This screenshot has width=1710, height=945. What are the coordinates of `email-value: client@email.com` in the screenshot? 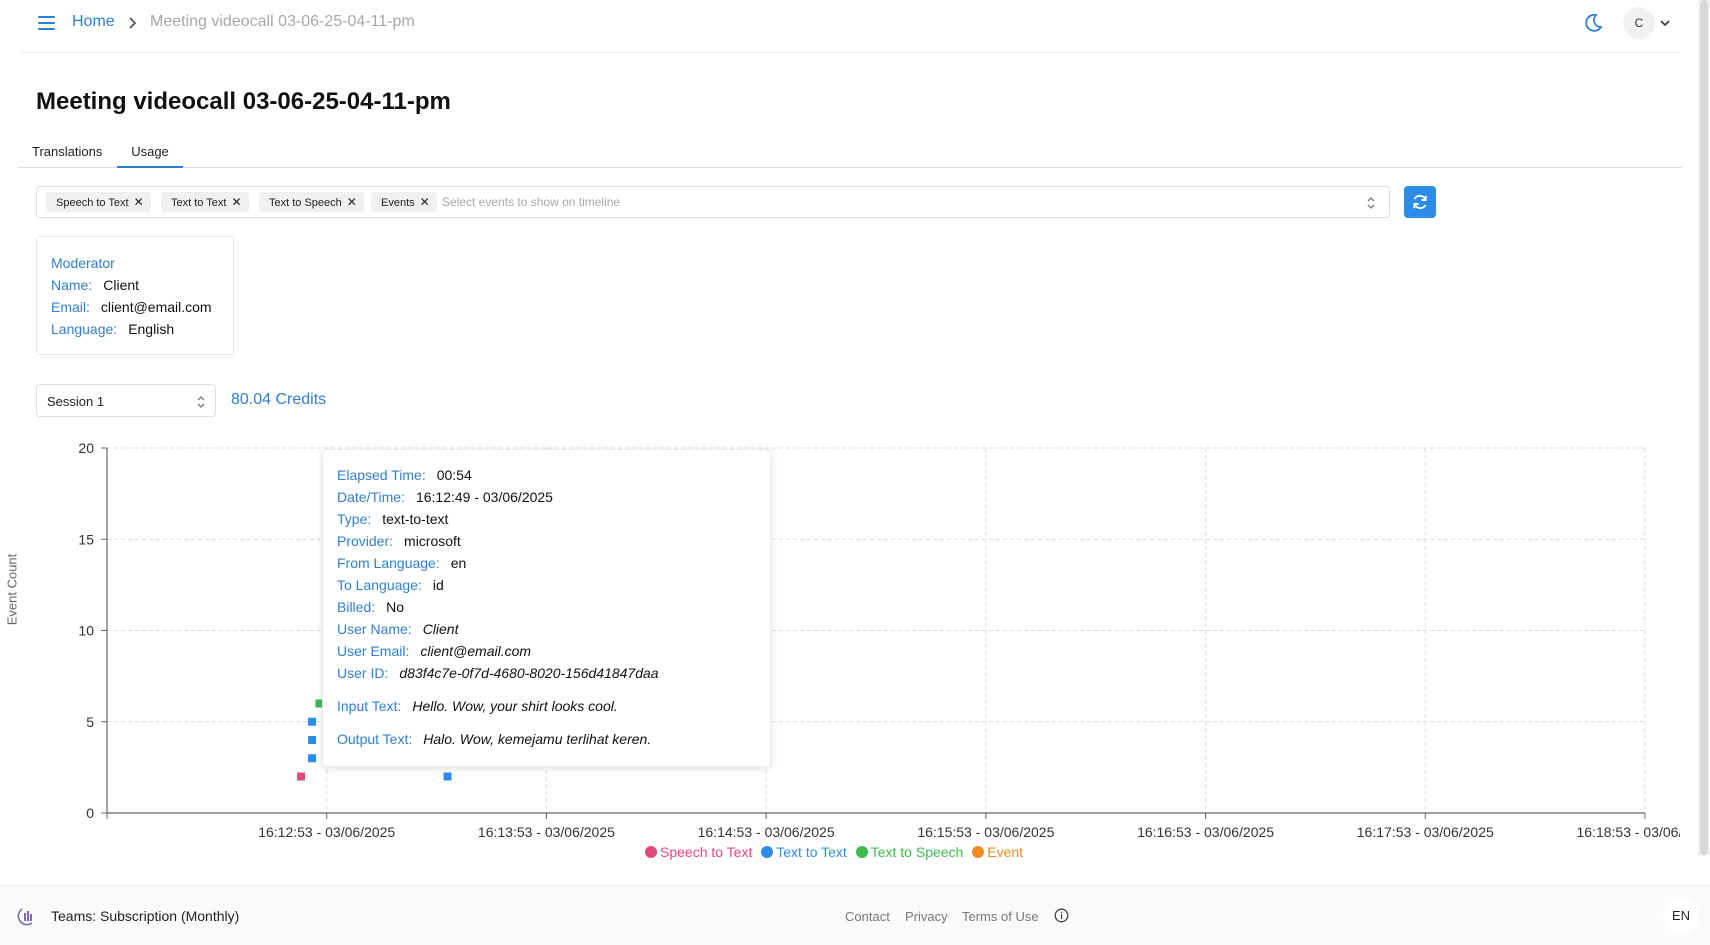 It's located at (156, 307).